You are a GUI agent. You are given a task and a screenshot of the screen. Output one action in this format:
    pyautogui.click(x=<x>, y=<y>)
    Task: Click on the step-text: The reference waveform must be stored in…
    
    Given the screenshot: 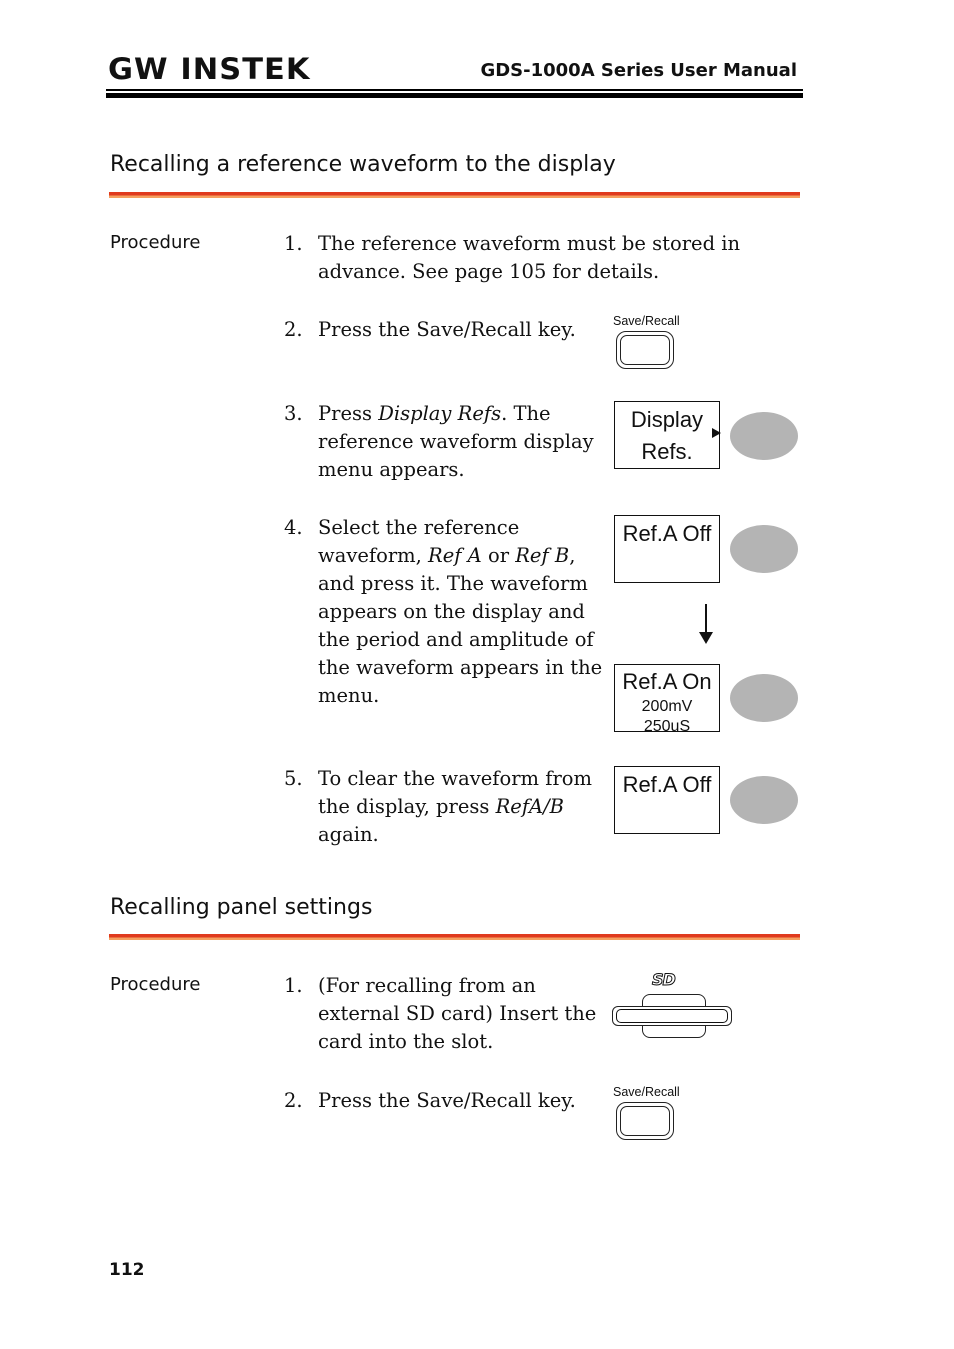 What is the action you would take?
    pyautogui.click(x=529, y=257)
    